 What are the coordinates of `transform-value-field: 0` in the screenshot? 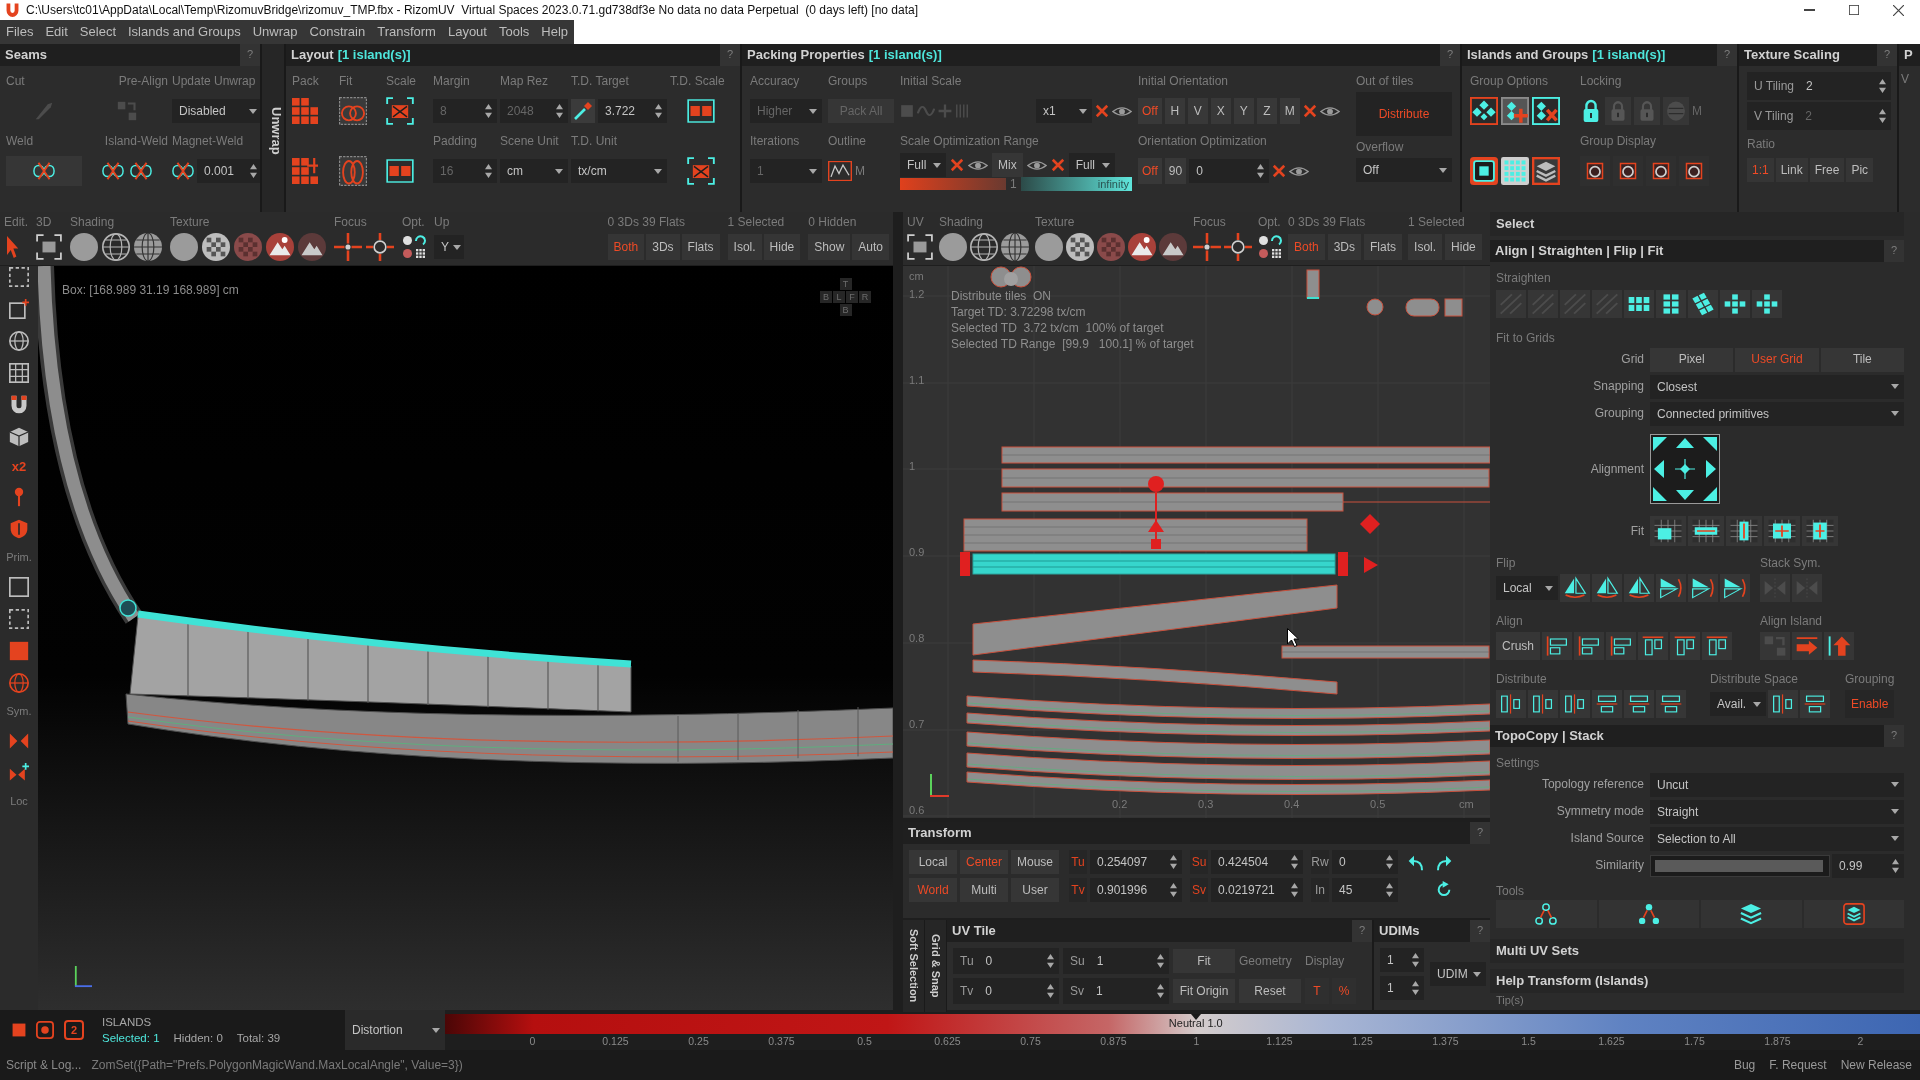 It's located at (1365, 862).